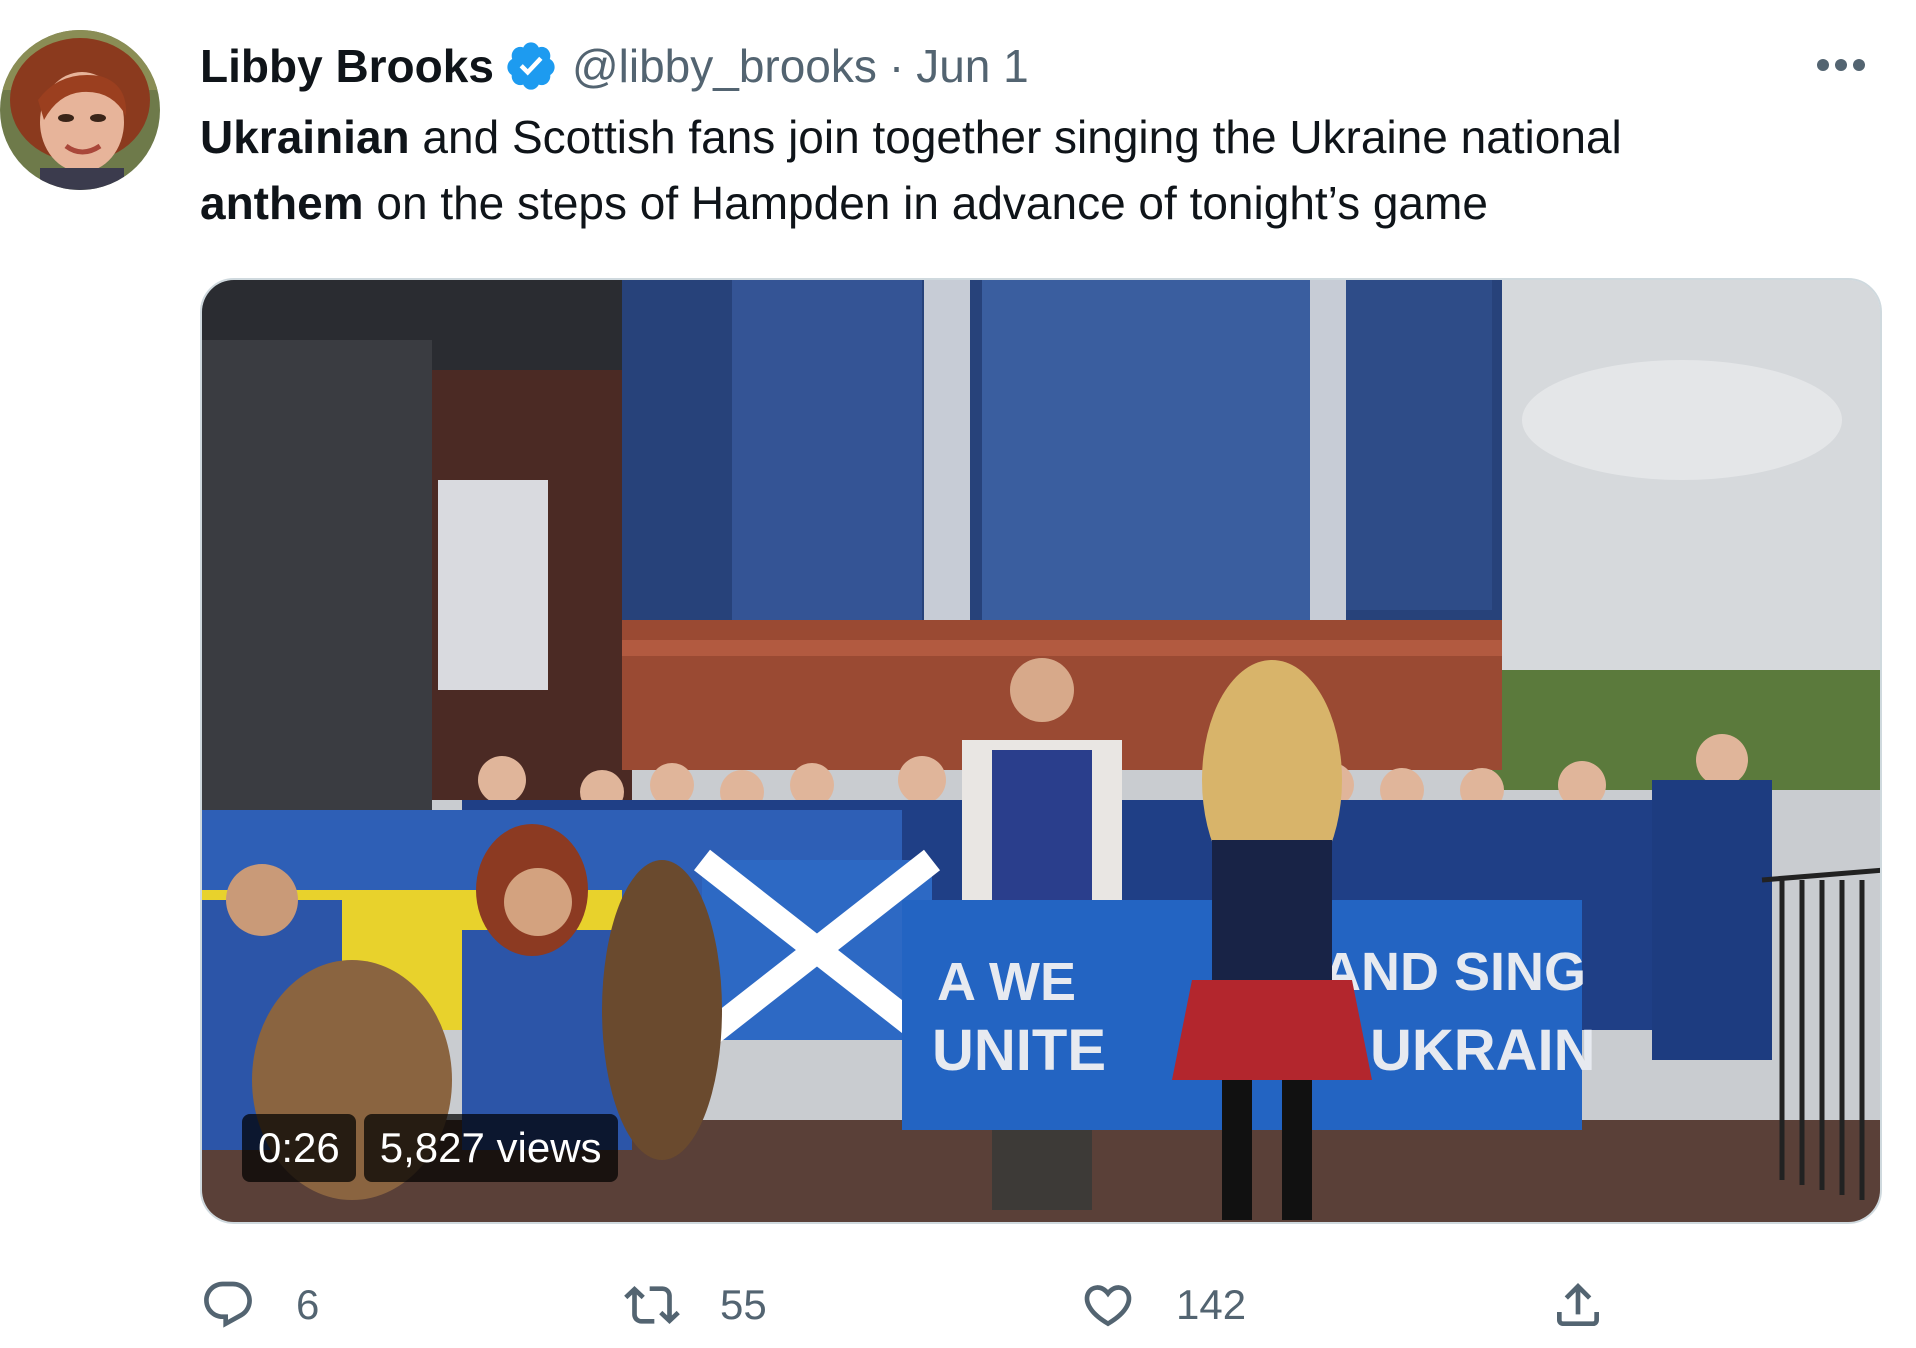  Describe the element at coordinates (531, 66) in the screenshot. I see `verified-badge-icon` at that location.